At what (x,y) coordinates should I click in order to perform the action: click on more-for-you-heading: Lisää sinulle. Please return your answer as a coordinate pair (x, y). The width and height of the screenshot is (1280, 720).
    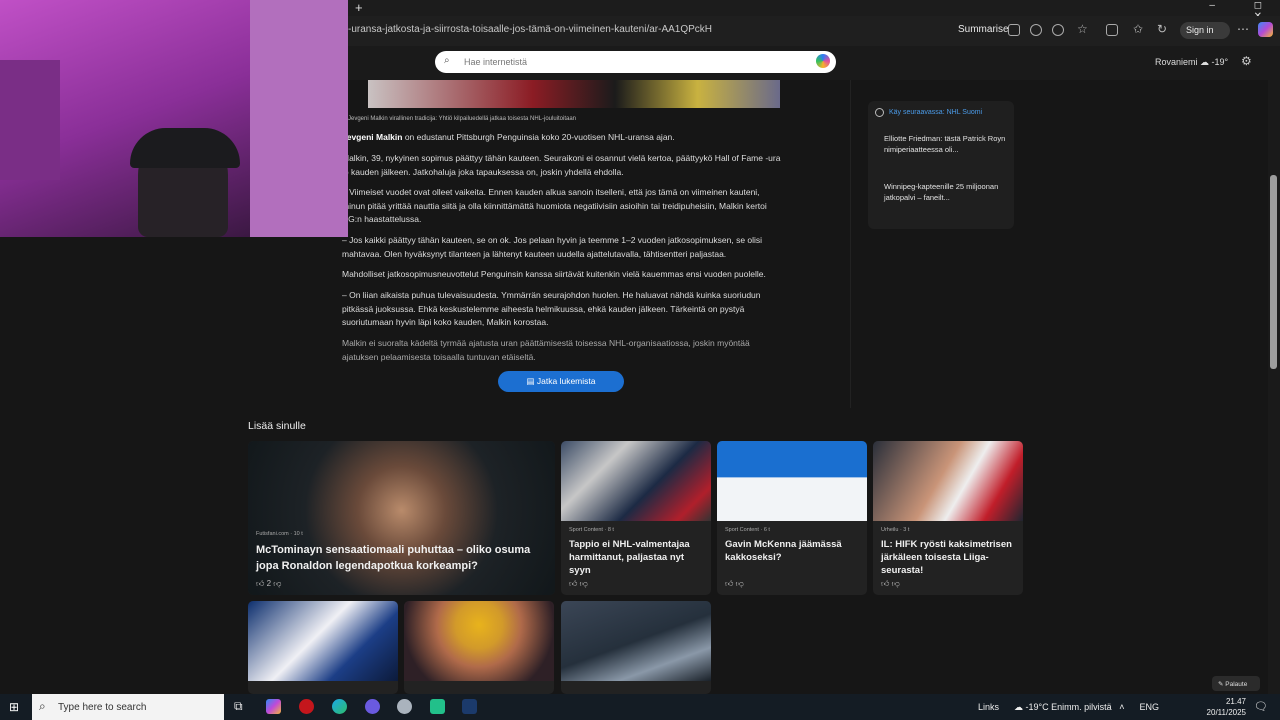
    Looking at the image, I should click on (277, 426).